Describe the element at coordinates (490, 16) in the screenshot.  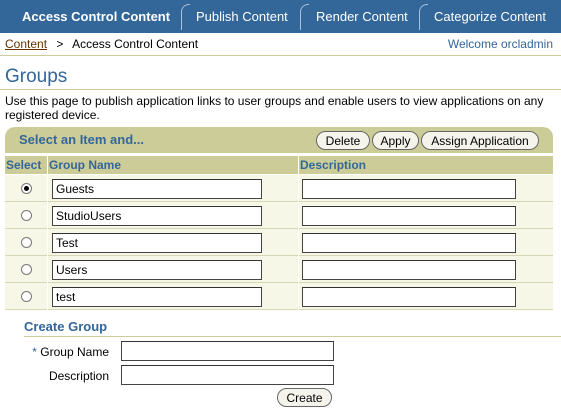
I see `tab-categorize-content: Categorize Content` at that location.